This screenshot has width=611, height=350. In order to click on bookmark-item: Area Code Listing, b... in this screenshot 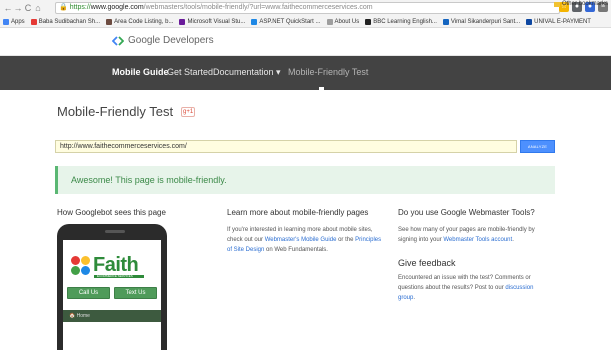, I will do `click(140, 21)`.